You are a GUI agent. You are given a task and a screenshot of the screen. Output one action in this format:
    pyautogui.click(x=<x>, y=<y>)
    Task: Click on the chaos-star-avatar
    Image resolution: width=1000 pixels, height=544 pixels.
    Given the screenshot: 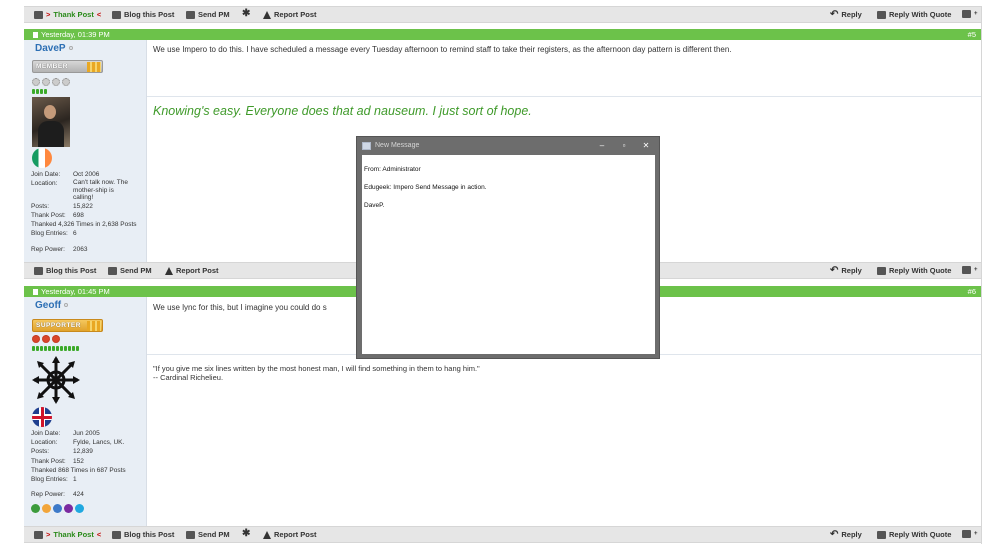 What is the action you would take?
    pyautogui.click(x=56, y=380)
    